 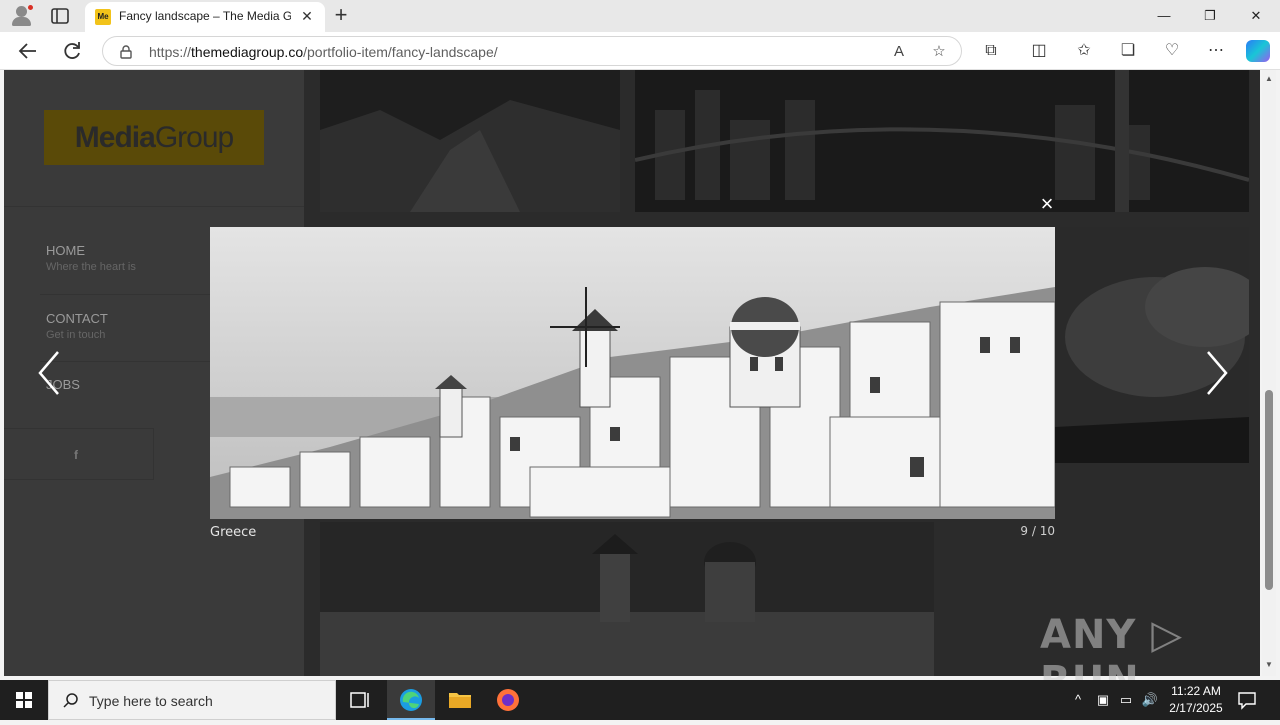 I want to click on refresh-icon, so click(x=72, y=51).